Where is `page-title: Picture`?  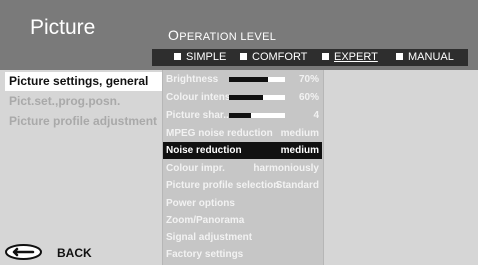 page-title: Picture is located at coordinates (63, 27).